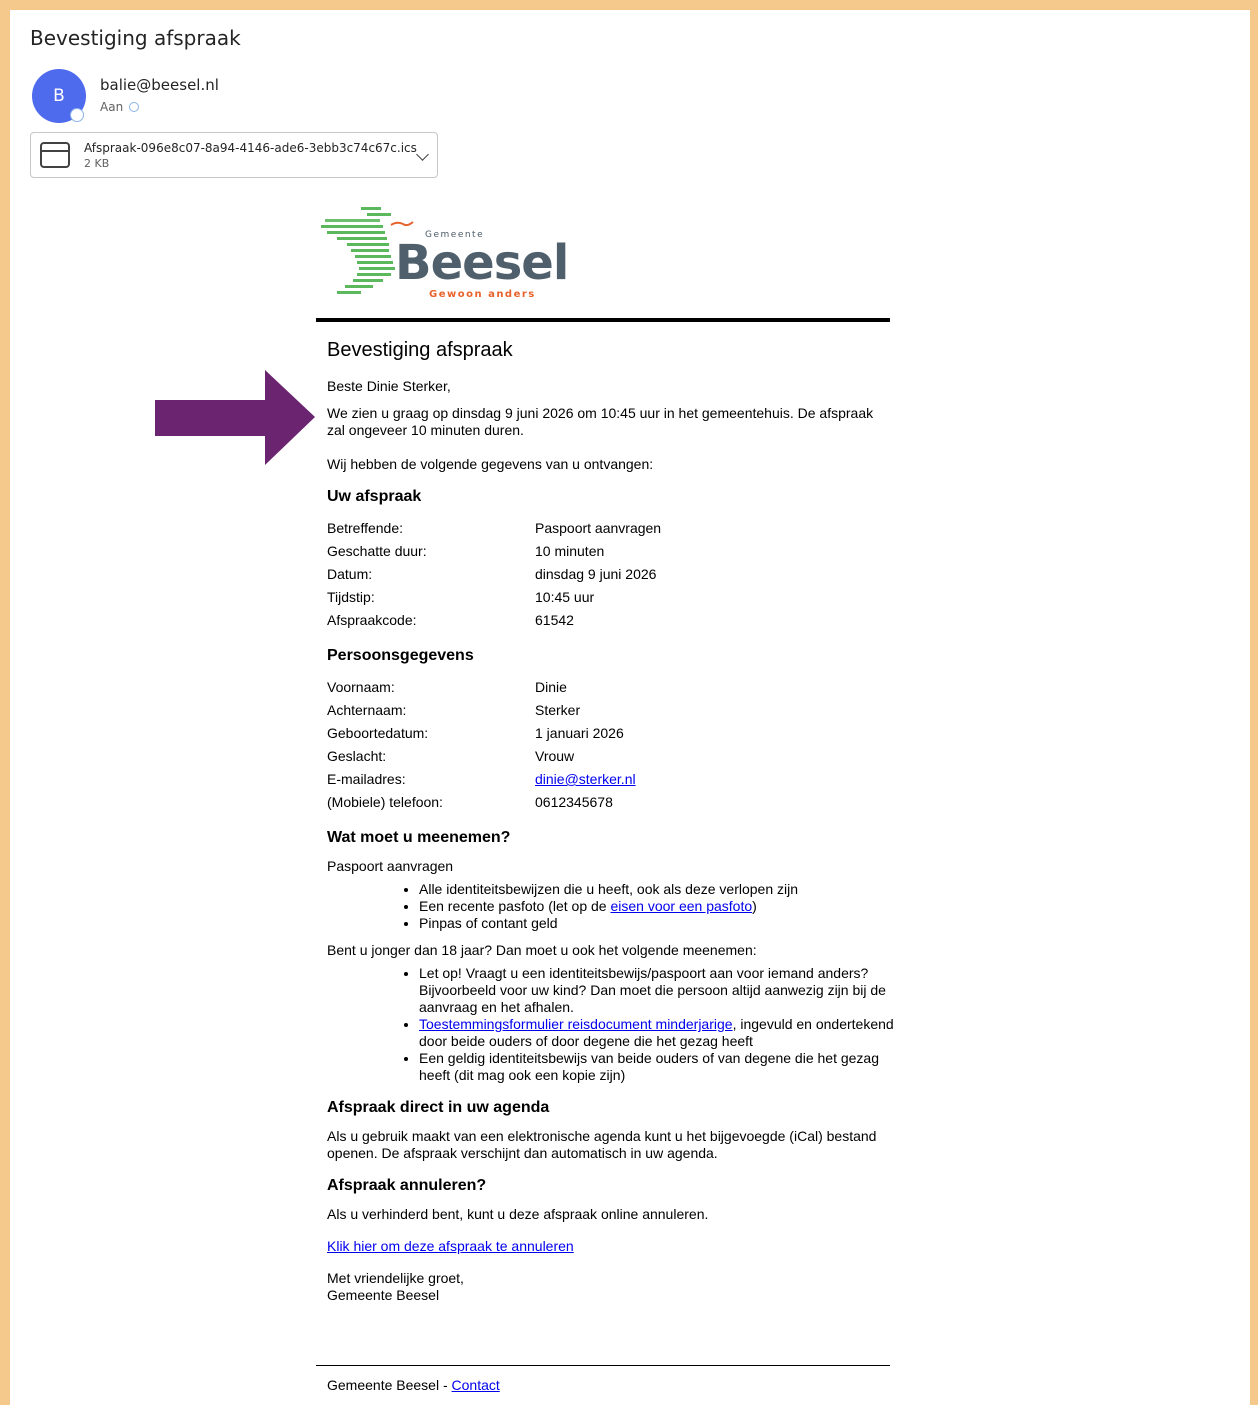 This screenshot has width=1258, height=1405. Describe the element at coordinates (385, 802) in the screenshot. I see `detail-label: (Mobiele) telefoon:` at that location.